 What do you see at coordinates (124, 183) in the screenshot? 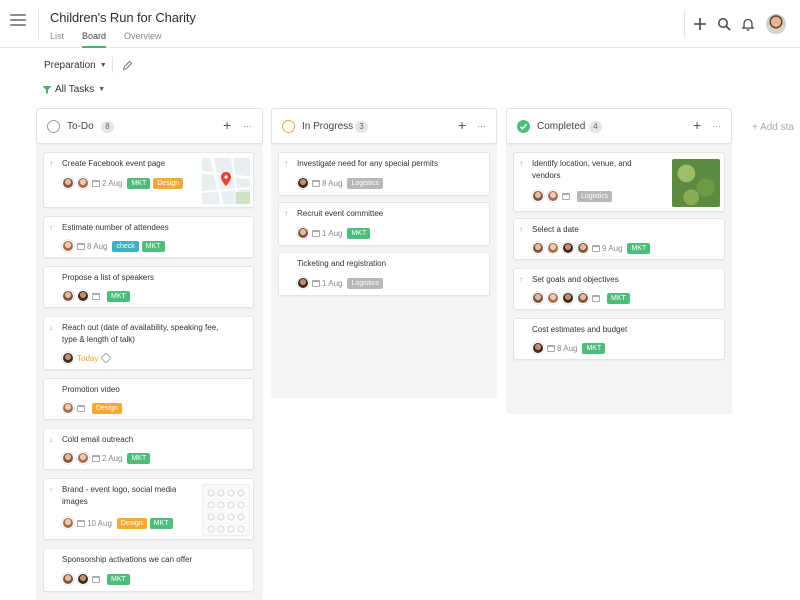
I see `task-meta: 2 Aug MKT Design` at bounding box center [124, 183].